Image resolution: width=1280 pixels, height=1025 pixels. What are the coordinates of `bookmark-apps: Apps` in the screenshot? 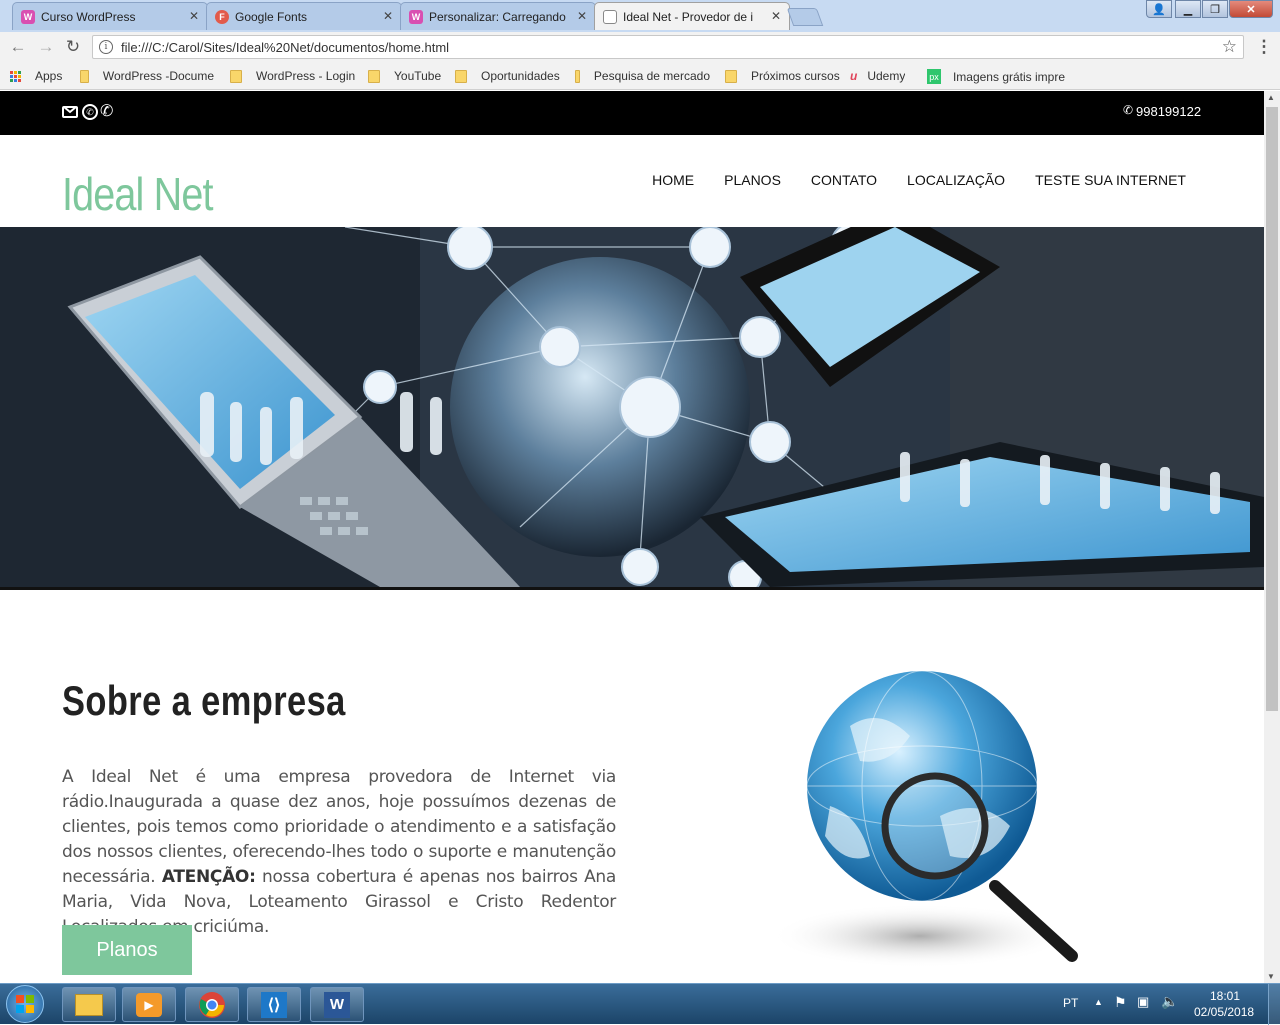 It's located at (36, 76).